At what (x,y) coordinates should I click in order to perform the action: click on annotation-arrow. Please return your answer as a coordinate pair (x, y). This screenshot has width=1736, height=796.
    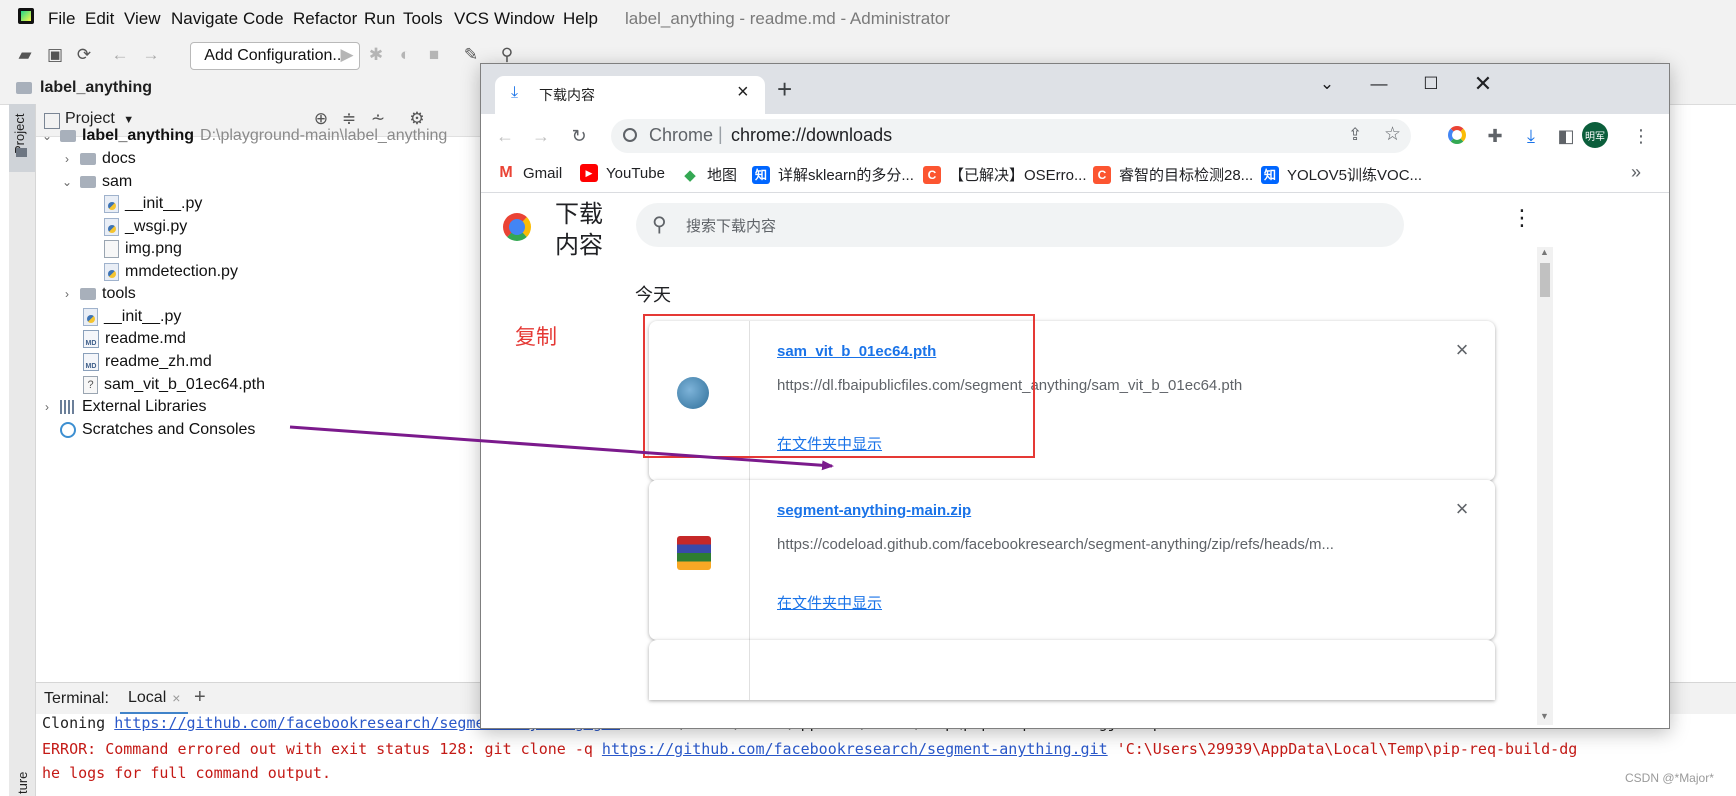
    Looking at the image, I should click on (561, 448).